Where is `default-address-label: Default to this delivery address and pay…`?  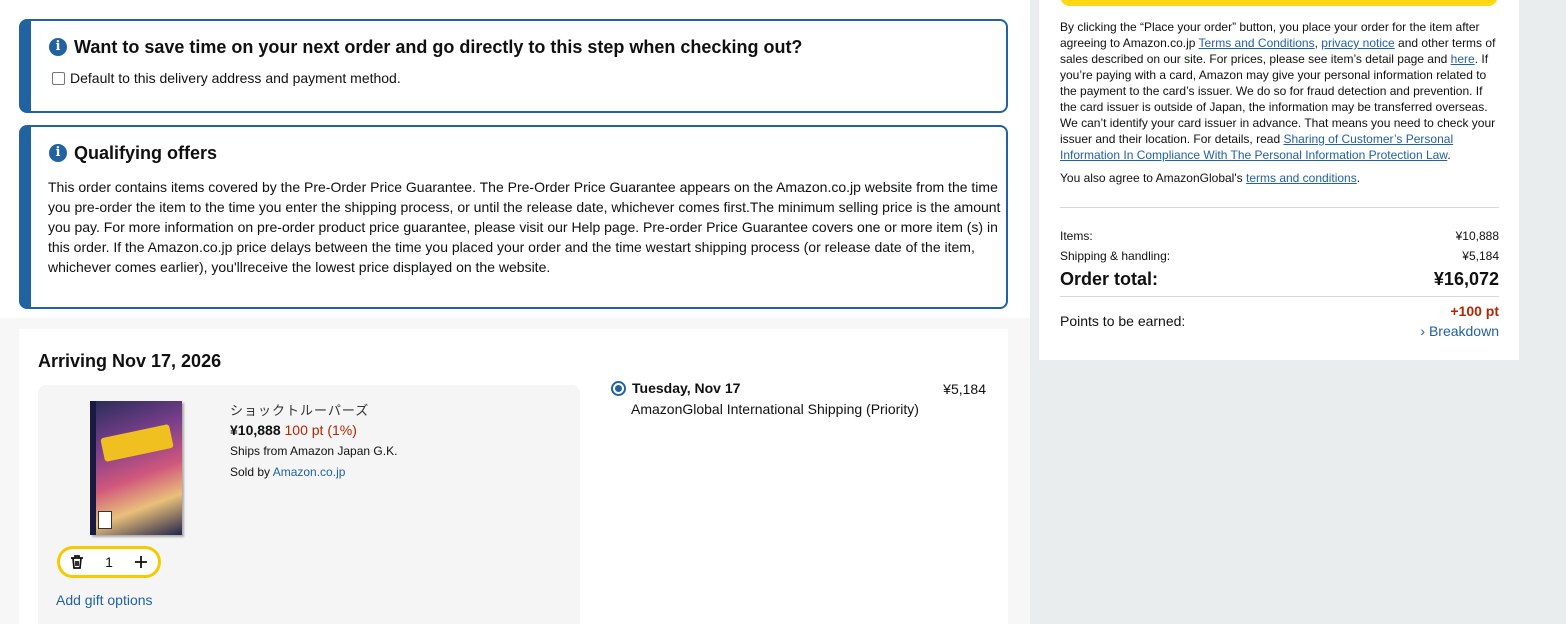
default-address-label: Default to this delivery address and pay… is located at coordinates (235, 78).